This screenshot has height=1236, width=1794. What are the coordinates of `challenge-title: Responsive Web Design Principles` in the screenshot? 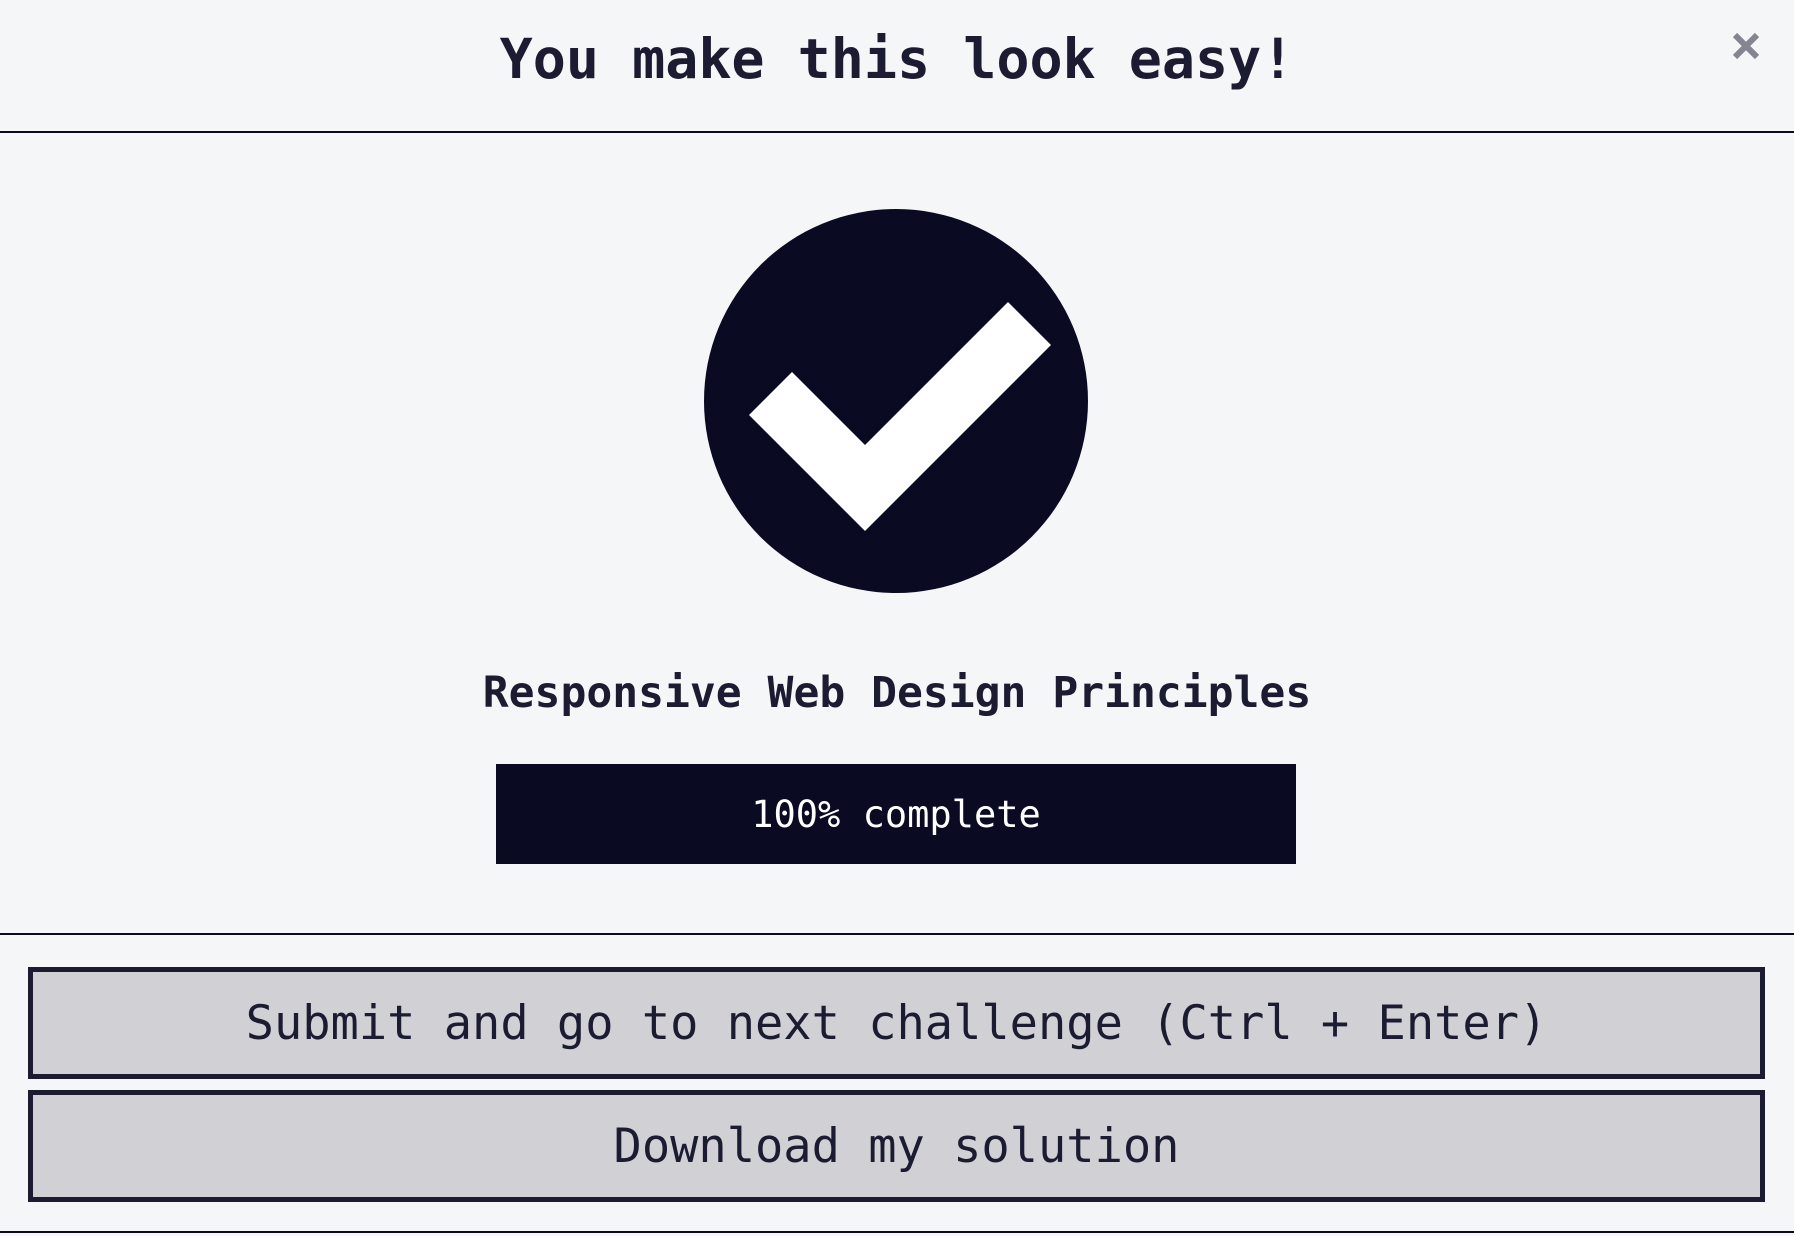 It's located at (897, 693).